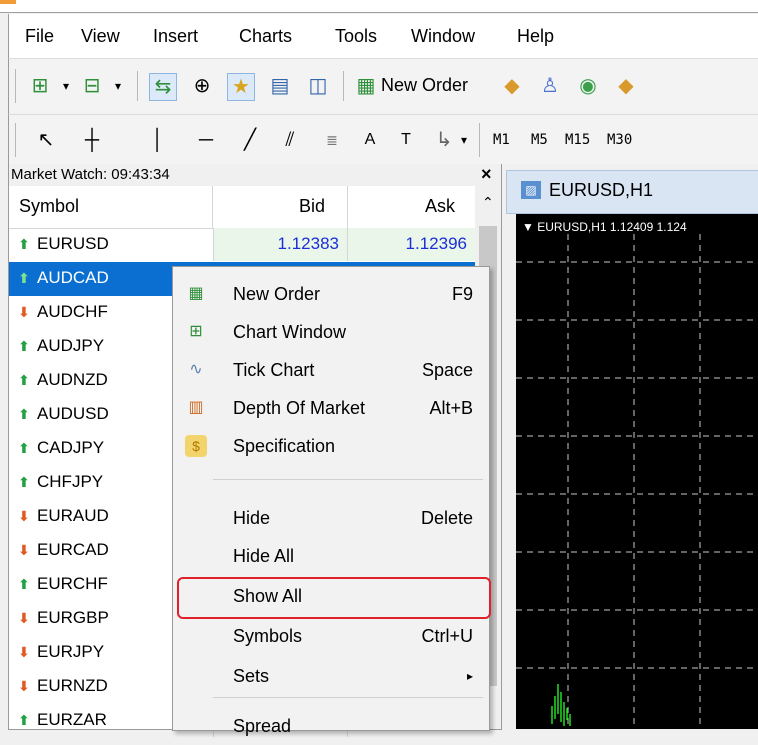  What do you see at coordinates (308, 243) in the screenshot?
I see `bid-value: 1.12383` at bounding box center [308, 243].